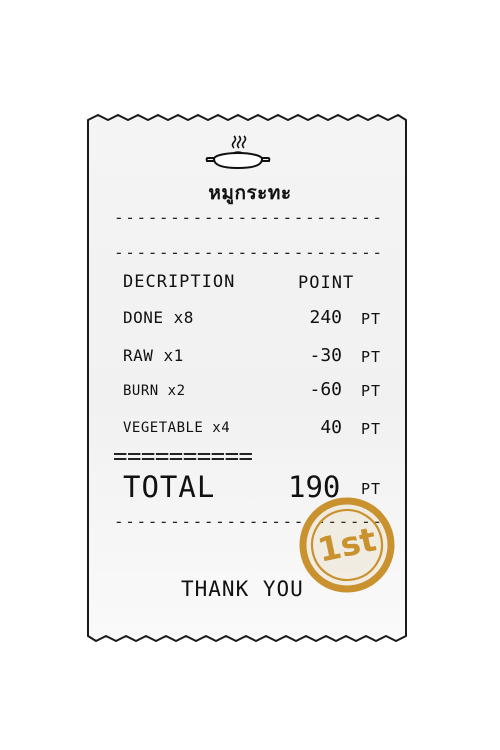 The width and height of the screenshot is (500, 750). I want to click on item-label: BURN x2, so click(154, 391).